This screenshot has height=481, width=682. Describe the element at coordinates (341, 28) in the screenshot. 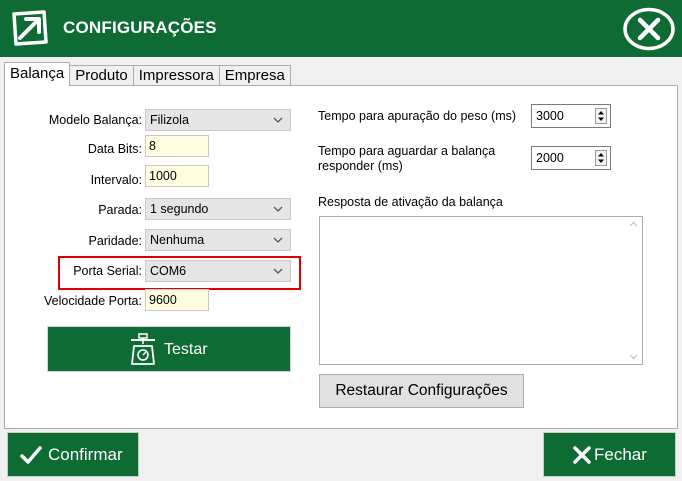

I see `title-bar: CONFIGURAÇÕES` at that location.